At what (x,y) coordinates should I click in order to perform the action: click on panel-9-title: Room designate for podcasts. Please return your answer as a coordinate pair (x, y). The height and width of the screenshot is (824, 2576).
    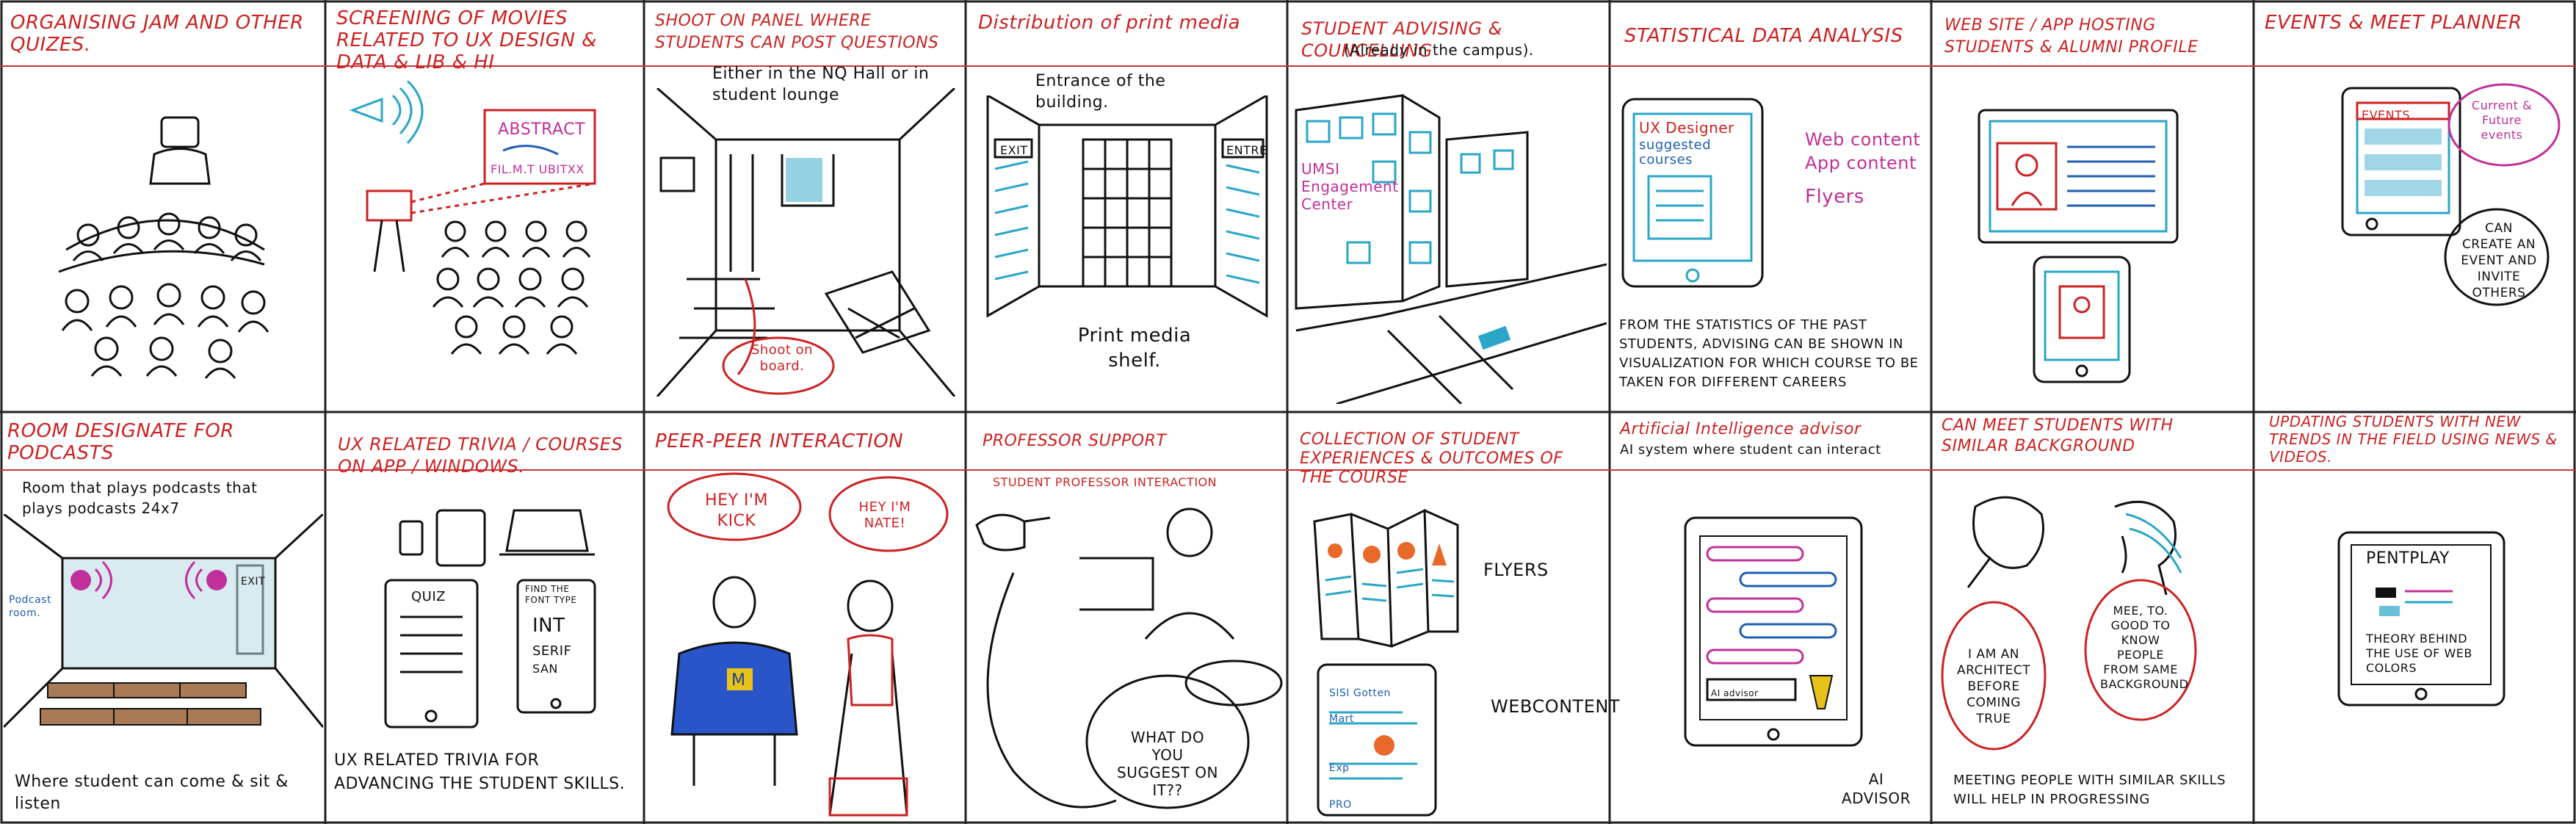
    Looking at the image, I should click on (120, 442).